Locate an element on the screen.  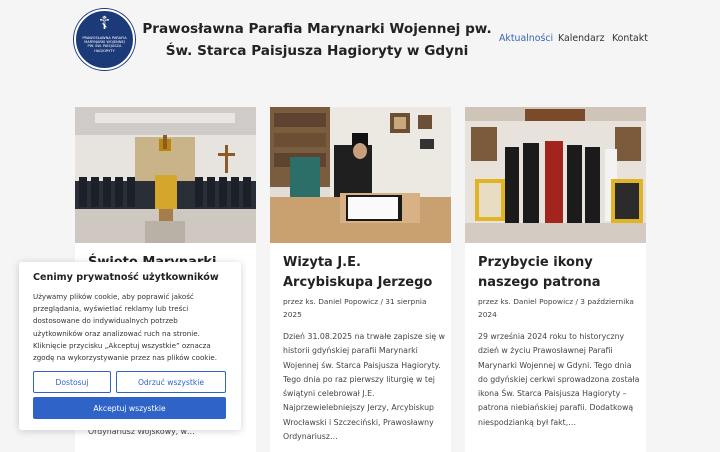
post-image-archbishop-visit is located at coordinates (360, 175).